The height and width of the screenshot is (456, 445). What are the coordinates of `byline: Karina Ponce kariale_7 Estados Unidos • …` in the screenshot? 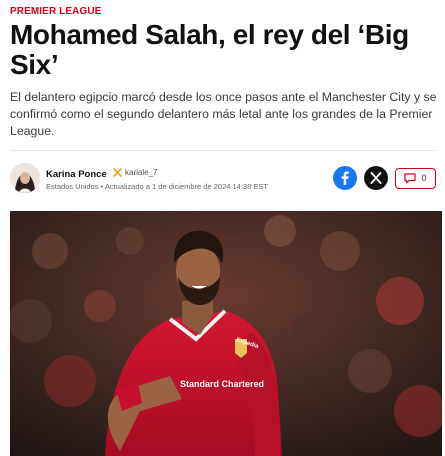 It's located at (225, 180).